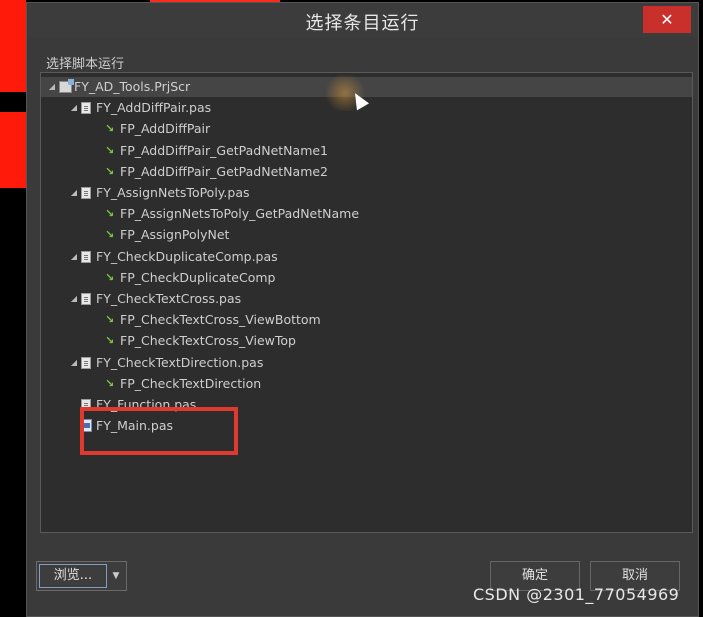 The height and width of the screenshot is (617, 703). I want to click on dialog-title: 选择条目运行, so click(362, 23).